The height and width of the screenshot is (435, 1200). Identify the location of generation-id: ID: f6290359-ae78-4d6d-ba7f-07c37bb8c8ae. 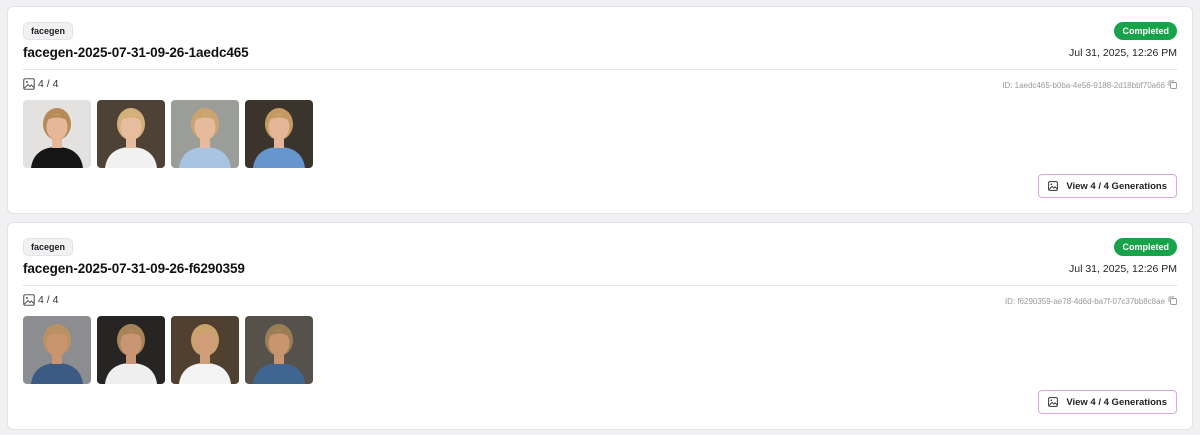
(1091, 301).